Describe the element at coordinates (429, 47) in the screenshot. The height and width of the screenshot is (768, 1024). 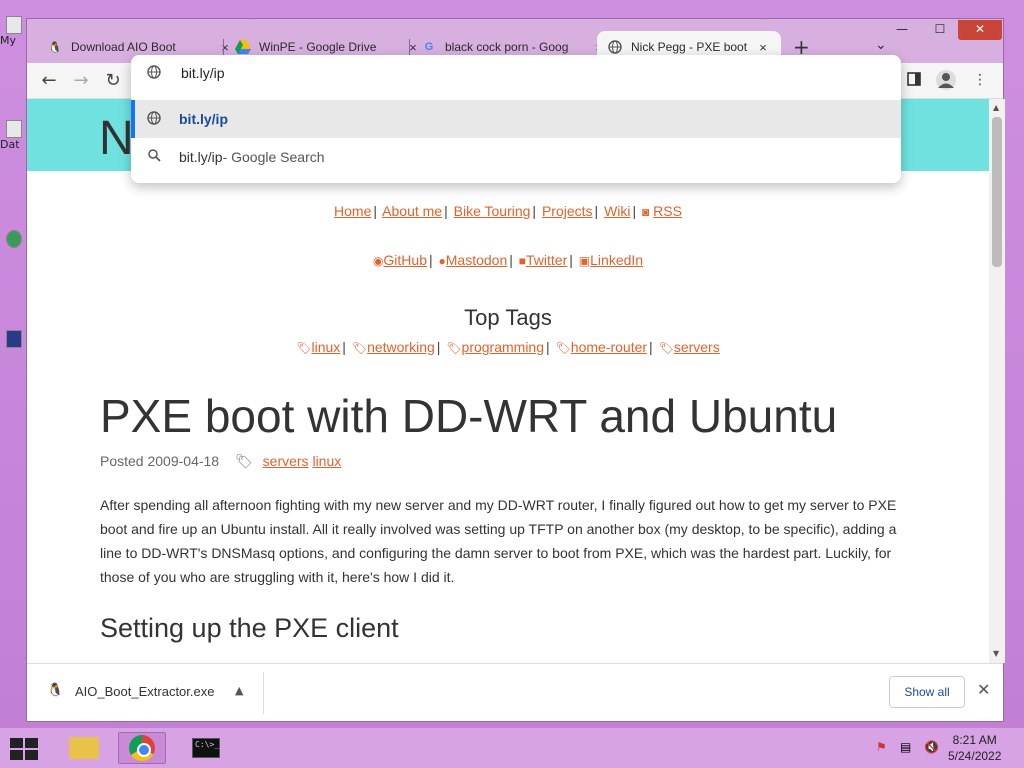
I see `google-icon: G` at that location.